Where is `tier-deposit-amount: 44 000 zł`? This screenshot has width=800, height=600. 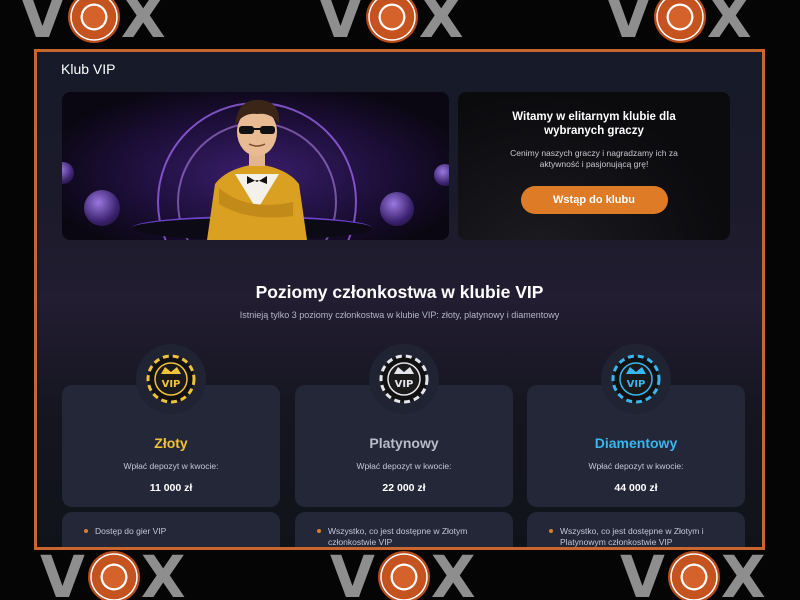 tier-deposit-amount: 44 000 zł is located at coordinates (636, 488).